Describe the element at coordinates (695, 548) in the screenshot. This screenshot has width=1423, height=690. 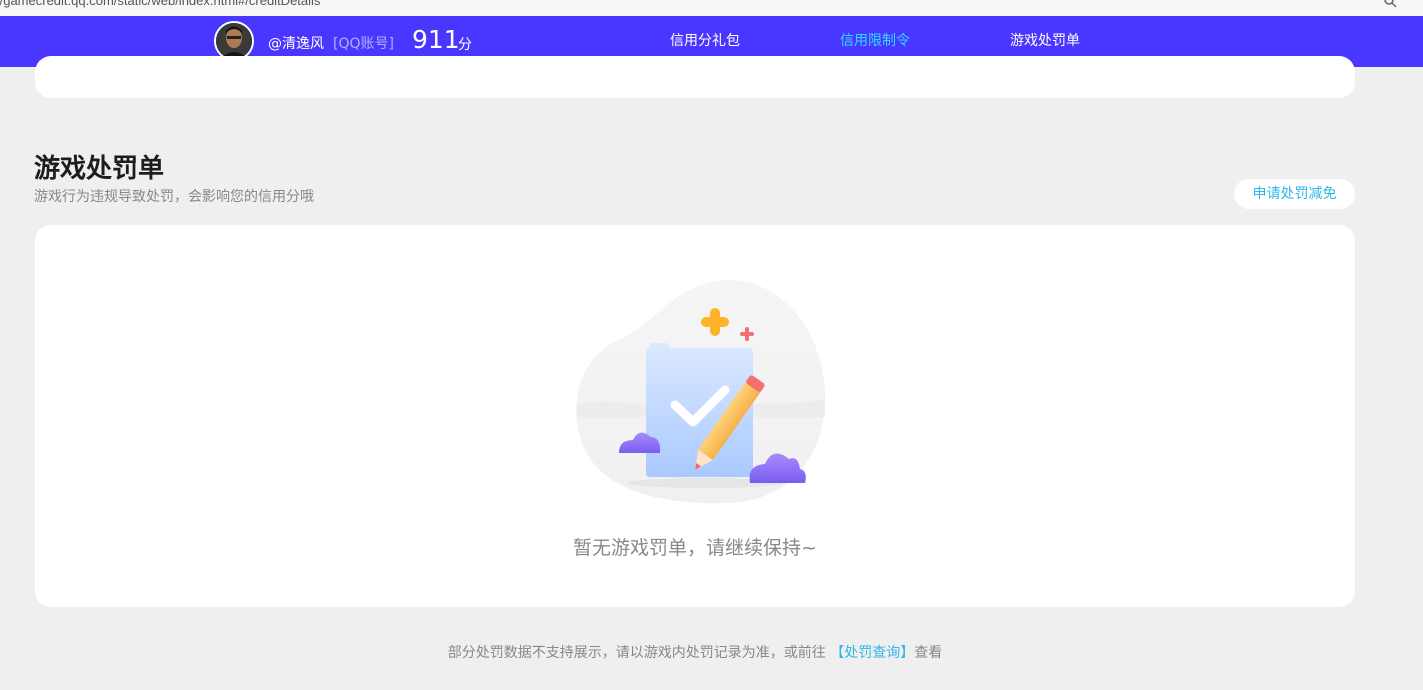
I see `empty-state-message: 暂无游戏罚单，请继续保持~` at that location.